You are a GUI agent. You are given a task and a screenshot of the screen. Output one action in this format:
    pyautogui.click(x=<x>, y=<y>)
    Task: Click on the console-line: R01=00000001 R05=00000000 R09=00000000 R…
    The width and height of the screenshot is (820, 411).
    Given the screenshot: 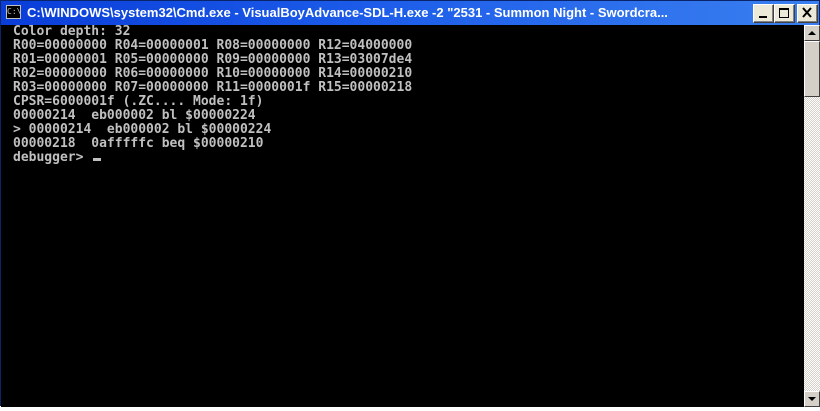 What is the action you would take?
    pyautogui.click(x=213, y=59)
    